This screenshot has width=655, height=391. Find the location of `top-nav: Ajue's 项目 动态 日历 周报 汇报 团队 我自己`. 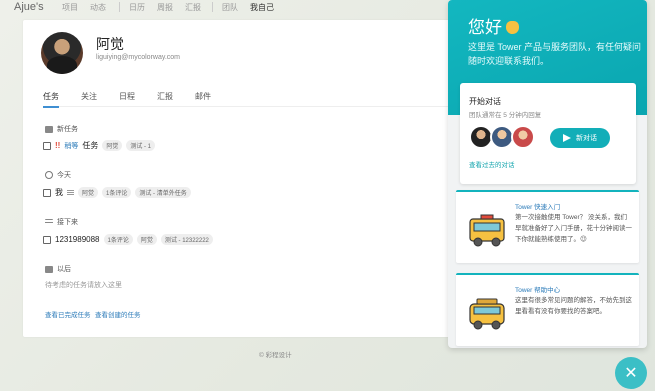

top-nav: Ajue's 项目 动态 日历 周报 汇报 团队 我自己 is located at coordinates (230, 8).